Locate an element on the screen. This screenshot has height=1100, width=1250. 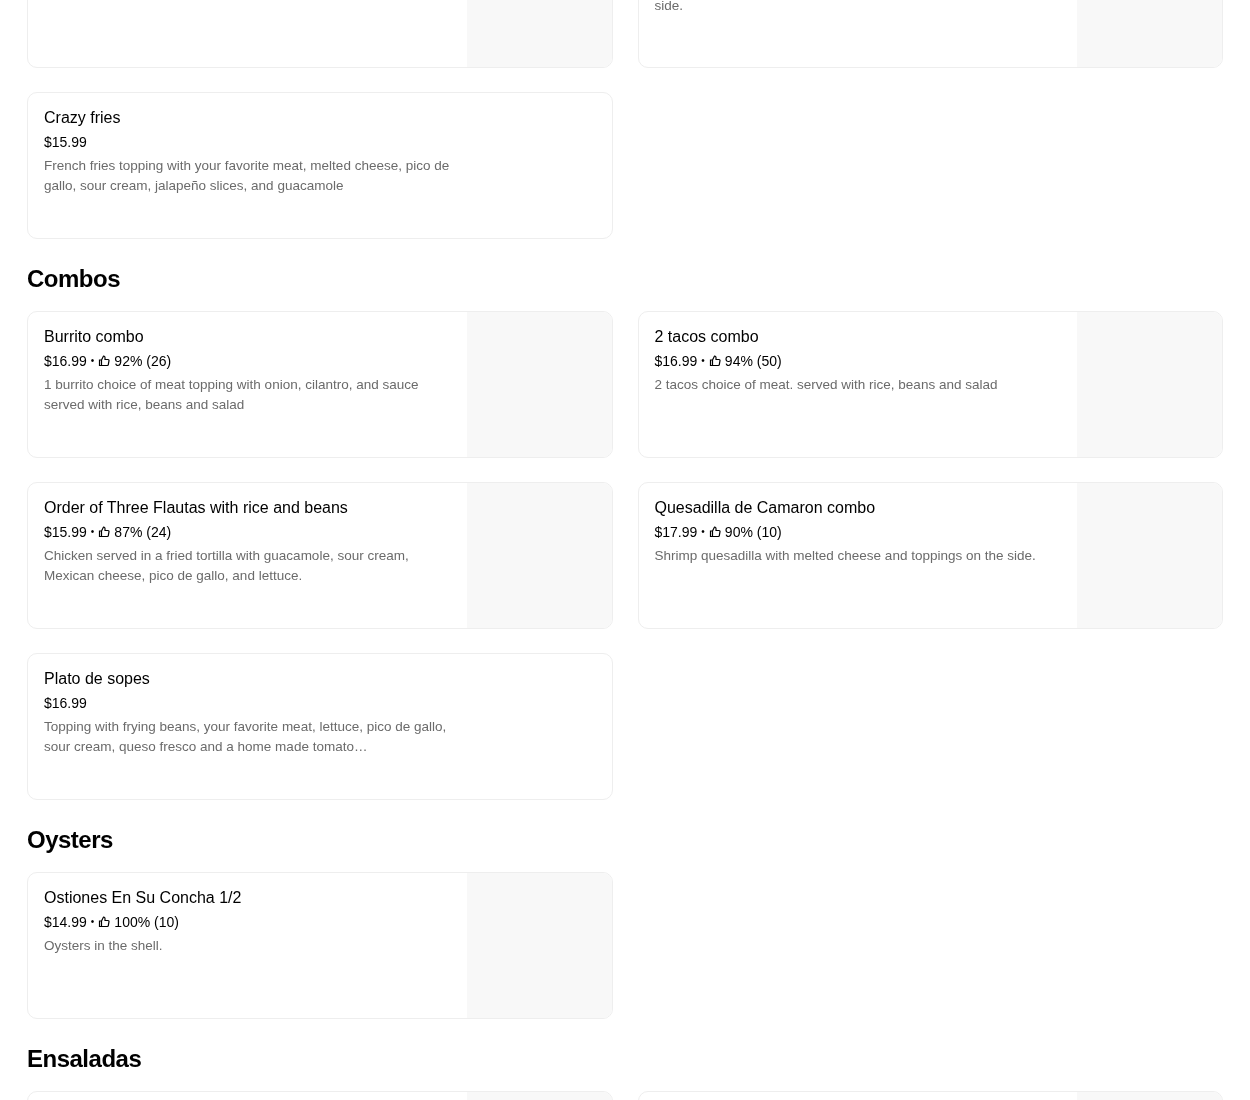
menu-item-card: 2 tacos combo $16.99 • 94% (50) 2 tacos choice of meat. served with rice, beans and salad is located at coordinates (930, 384).